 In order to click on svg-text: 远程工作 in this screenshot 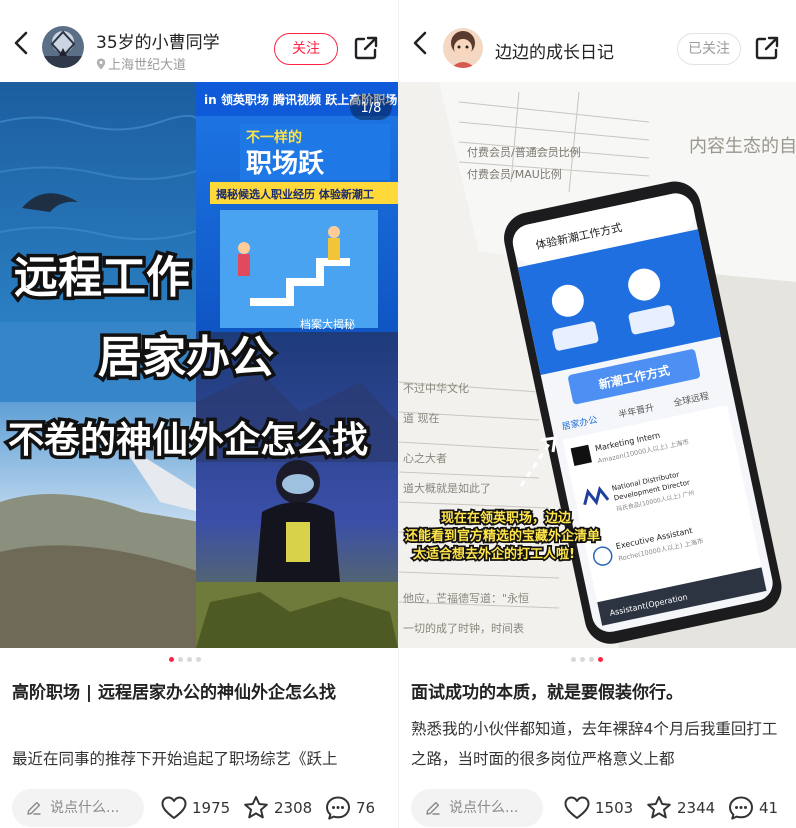, I will do `click(102, 277)`.